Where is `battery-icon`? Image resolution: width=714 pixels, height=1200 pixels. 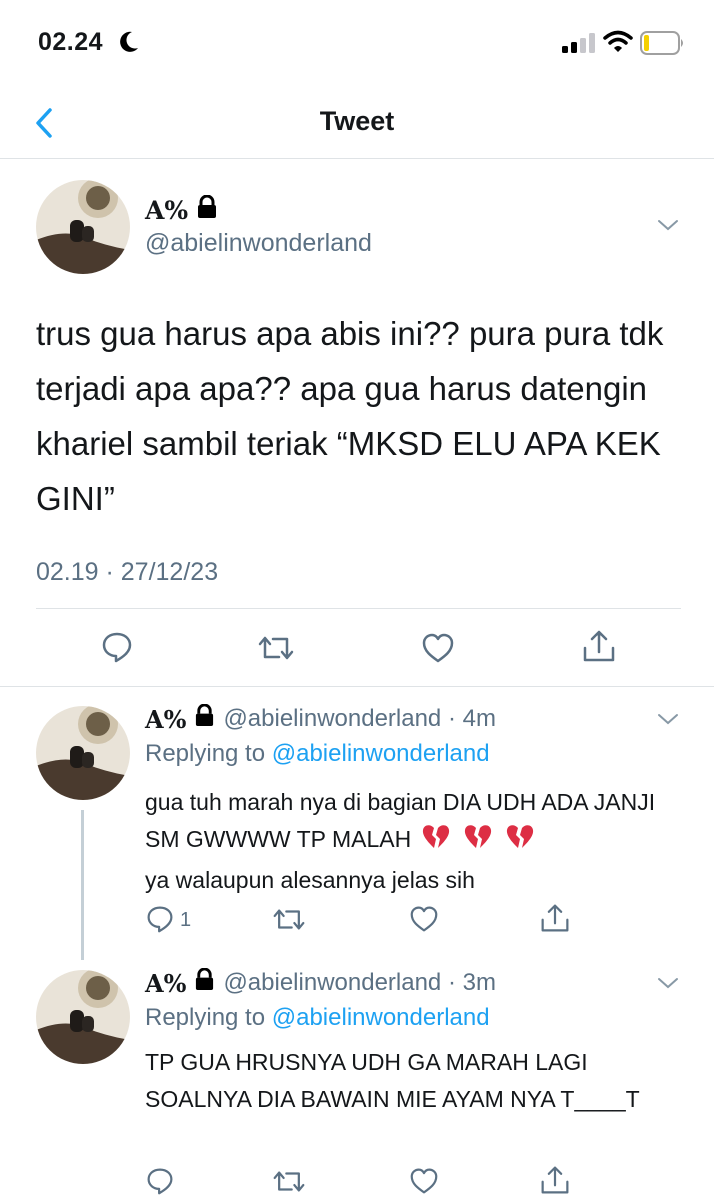 battery-icon is located at coordinates (663, 45).